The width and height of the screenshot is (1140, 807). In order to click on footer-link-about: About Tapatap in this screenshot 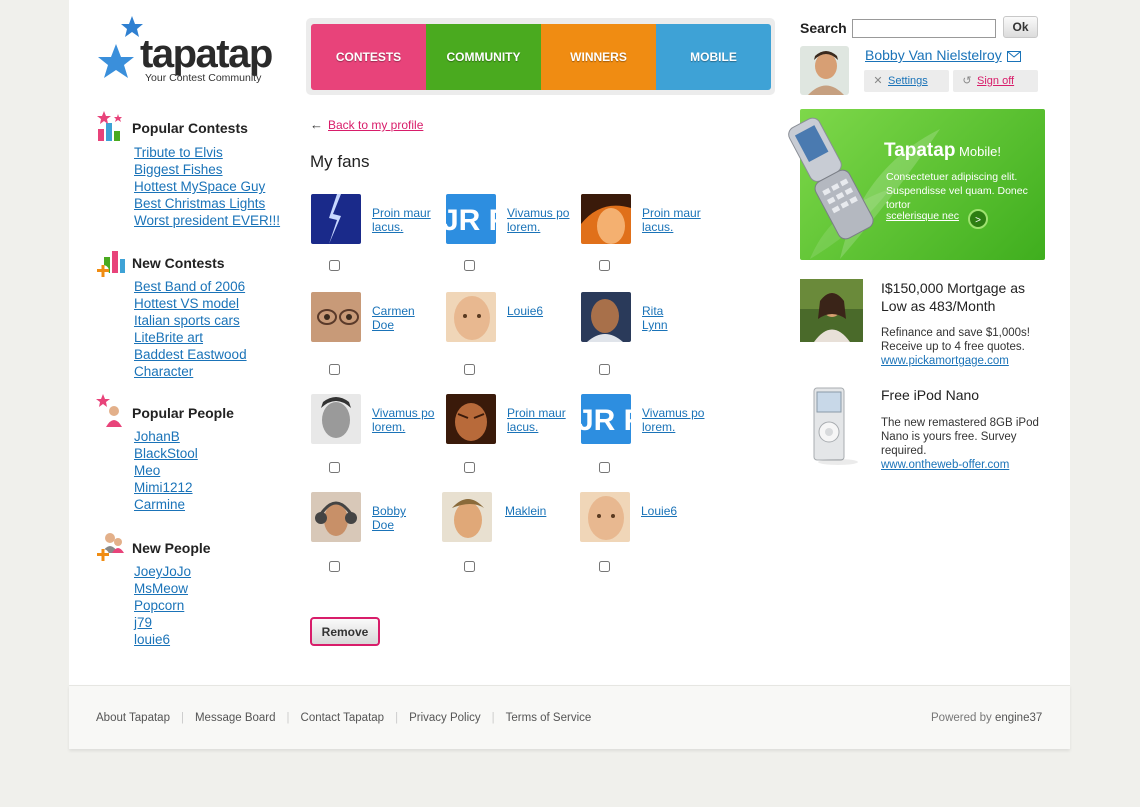, I will do `click(133, 718)`.